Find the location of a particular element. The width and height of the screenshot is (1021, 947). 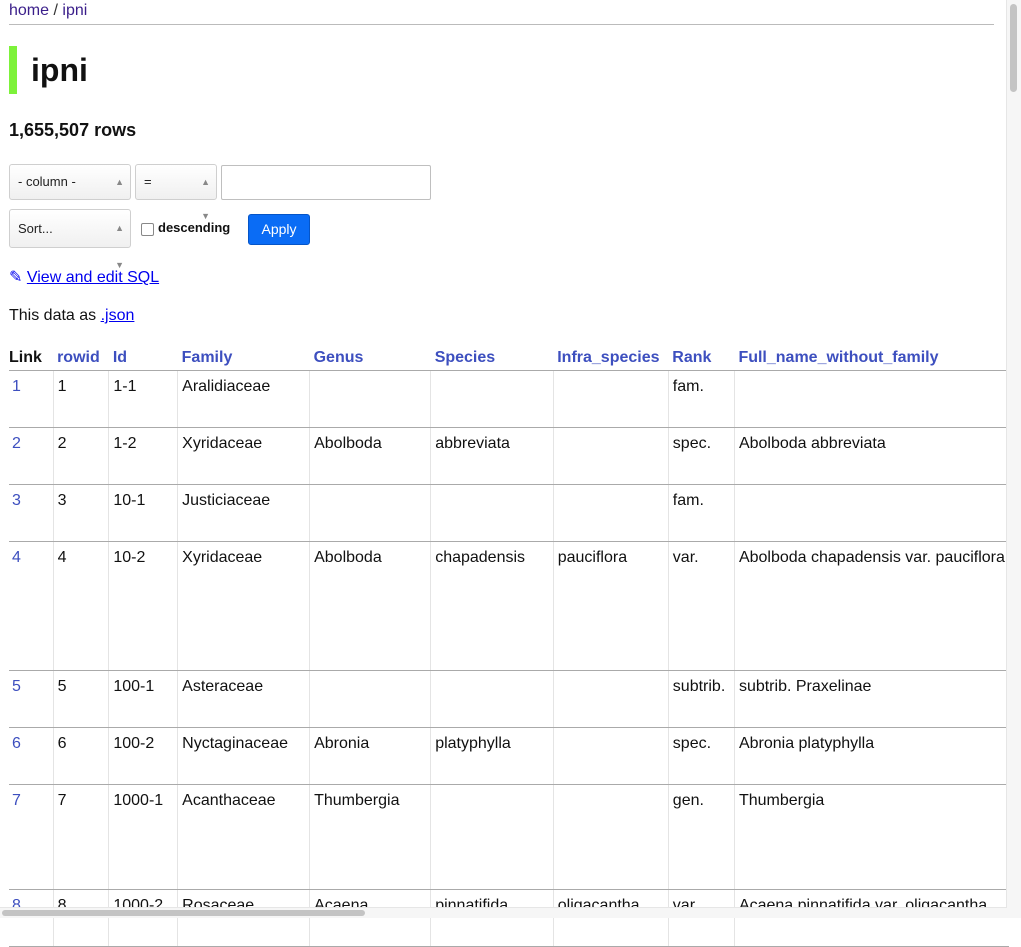

table-cell: Justiciaceae is located at coordinates (244, 513).